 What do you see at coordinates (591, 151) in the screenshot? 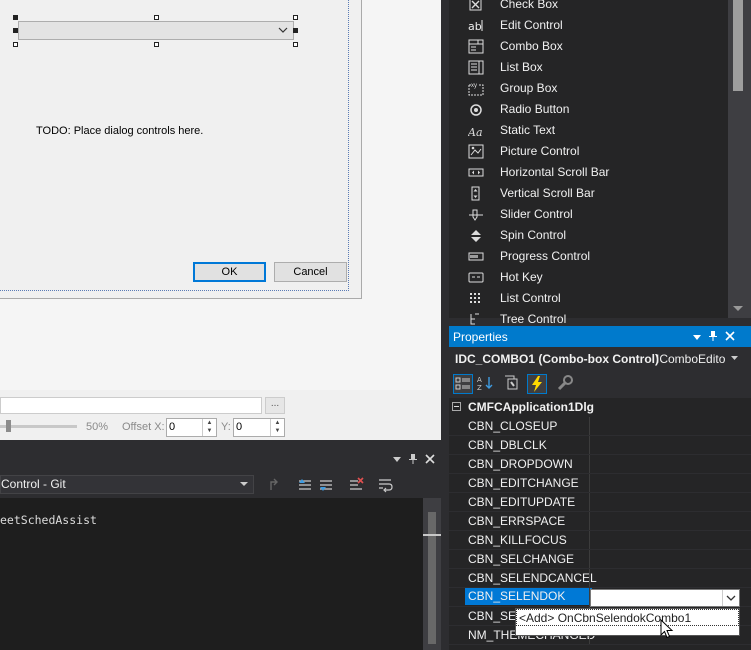
I see `toolbox-item: Picture Control` at bounding box center [591, 151].